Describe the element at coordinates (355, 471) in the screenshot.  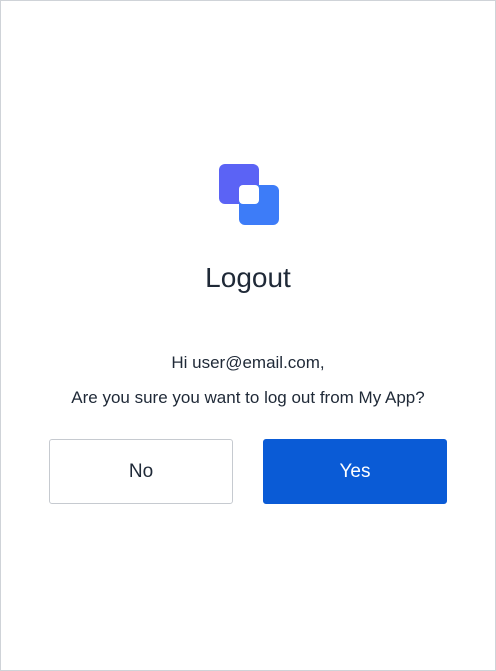
I see `yes-button: Yes` at that location.